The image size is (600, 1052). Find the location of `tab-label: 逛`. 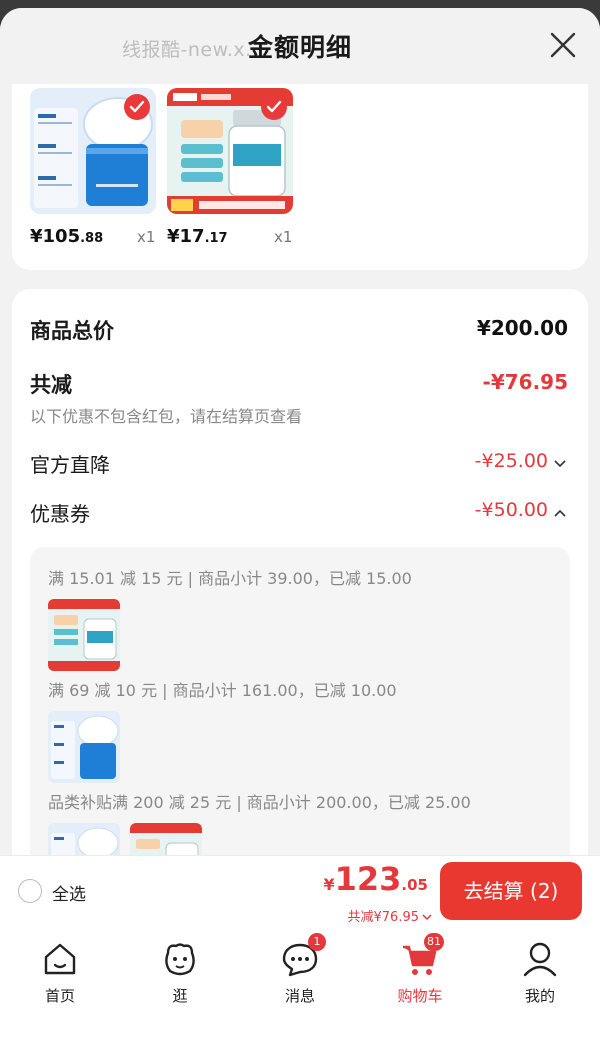

tab-label: 逛 is located at coordinates (180, 996).